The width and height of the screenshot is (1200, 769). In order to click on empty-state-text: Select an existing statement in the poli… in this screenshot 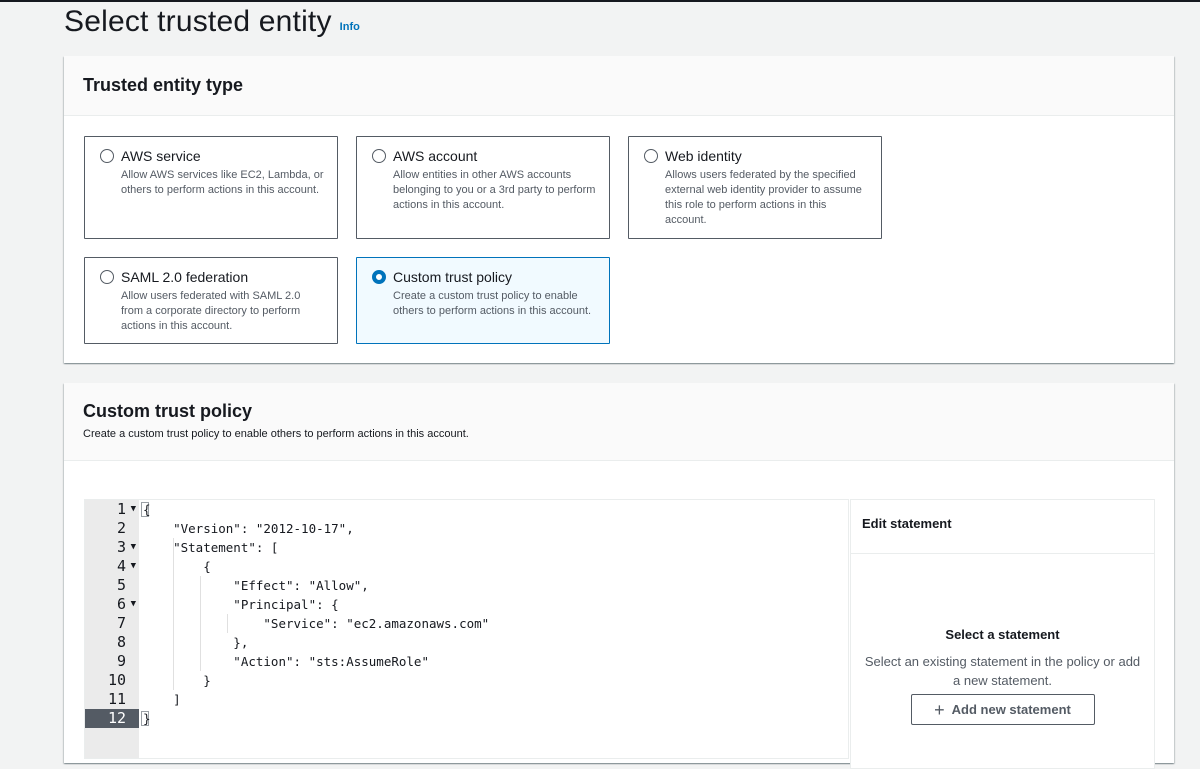, I will do `click(1002, 671)`.